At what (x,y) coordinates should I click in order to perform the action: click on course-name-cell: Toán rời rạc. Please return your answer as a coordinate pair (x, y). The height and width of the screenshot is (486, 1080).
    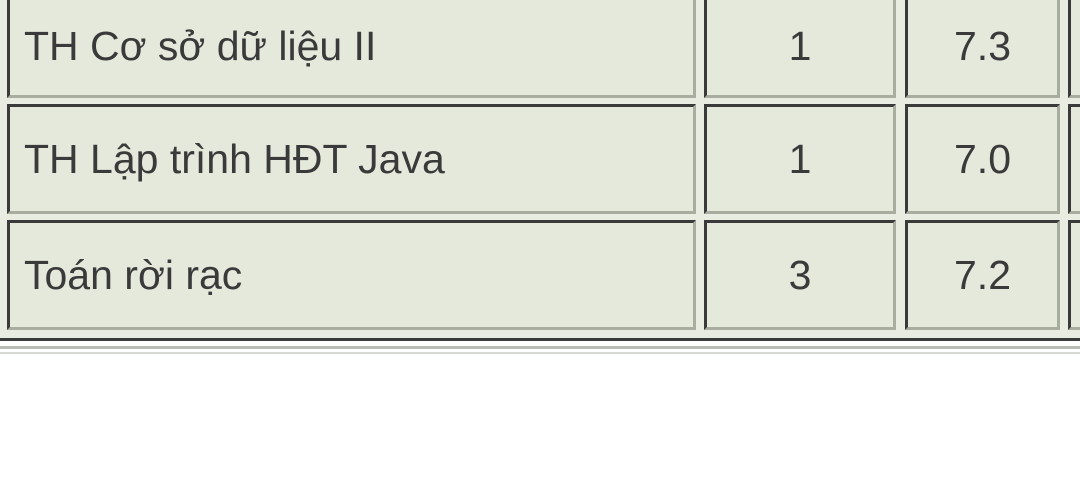
    Looking at the image, I should click on (351, 275).